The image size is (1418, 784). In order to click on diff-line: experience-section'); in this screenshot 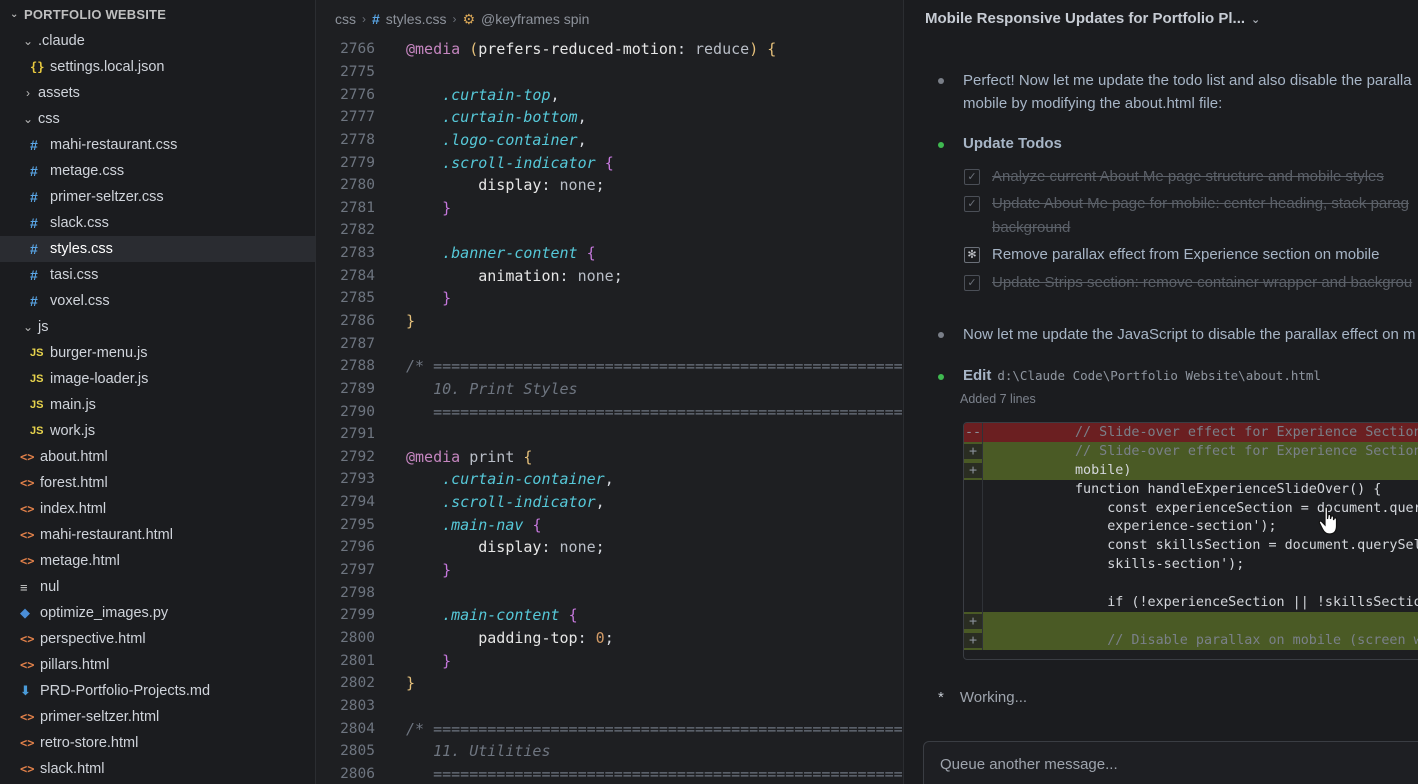, I will do `click(1191, 527)`.